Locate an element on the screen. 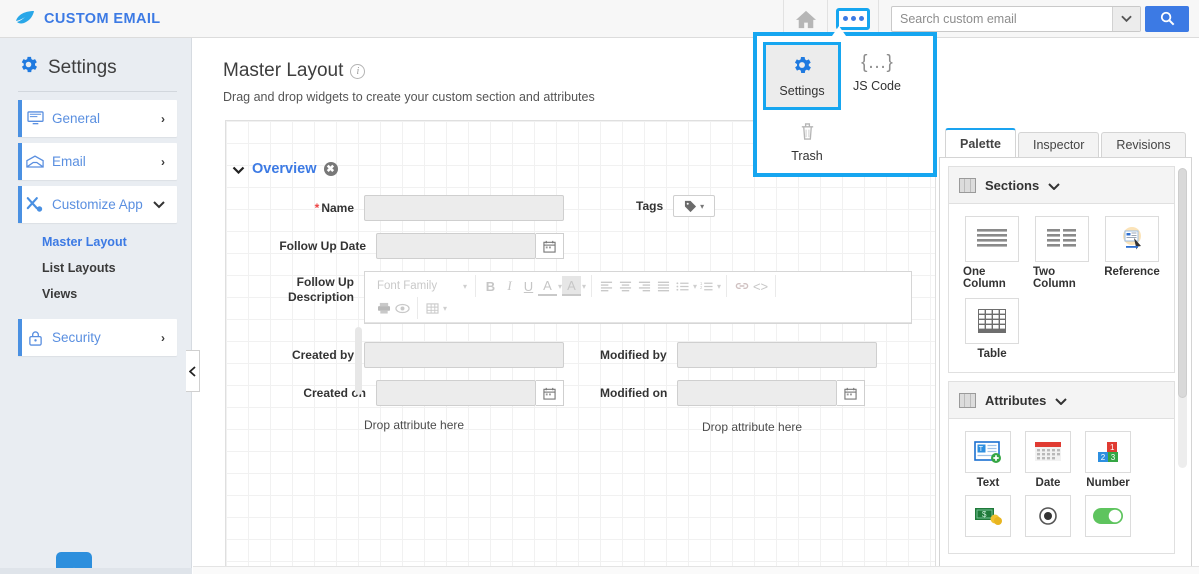  sidebar-subitem-views: Views is located at coordinates (95, 294).